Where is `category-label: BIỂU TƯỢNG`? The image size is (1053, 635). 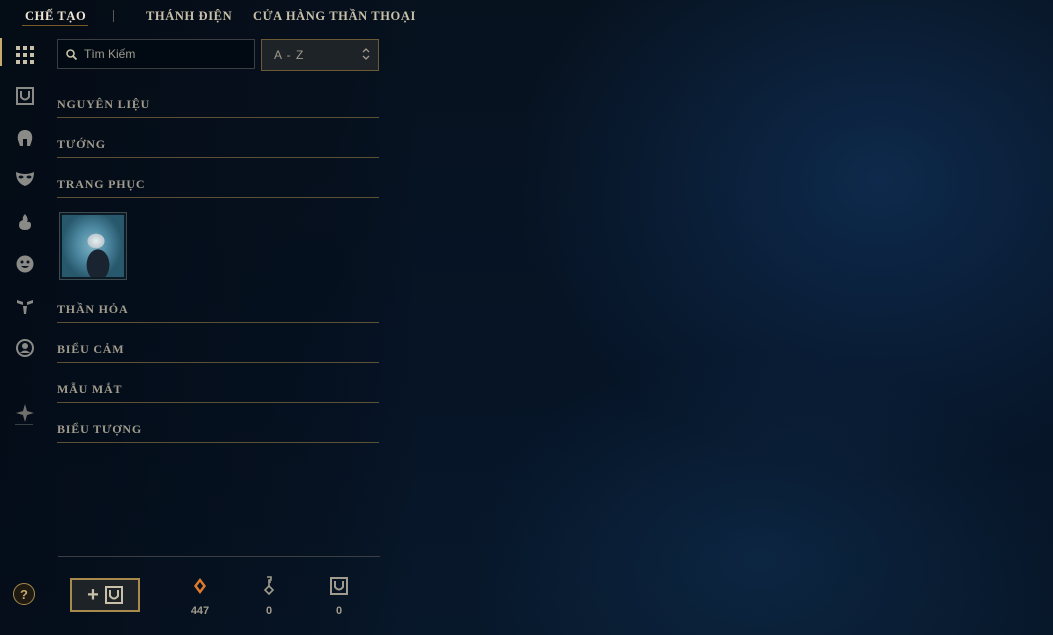 category-label: BIỂU TƯỢNG is located at coordinates (100, 429).